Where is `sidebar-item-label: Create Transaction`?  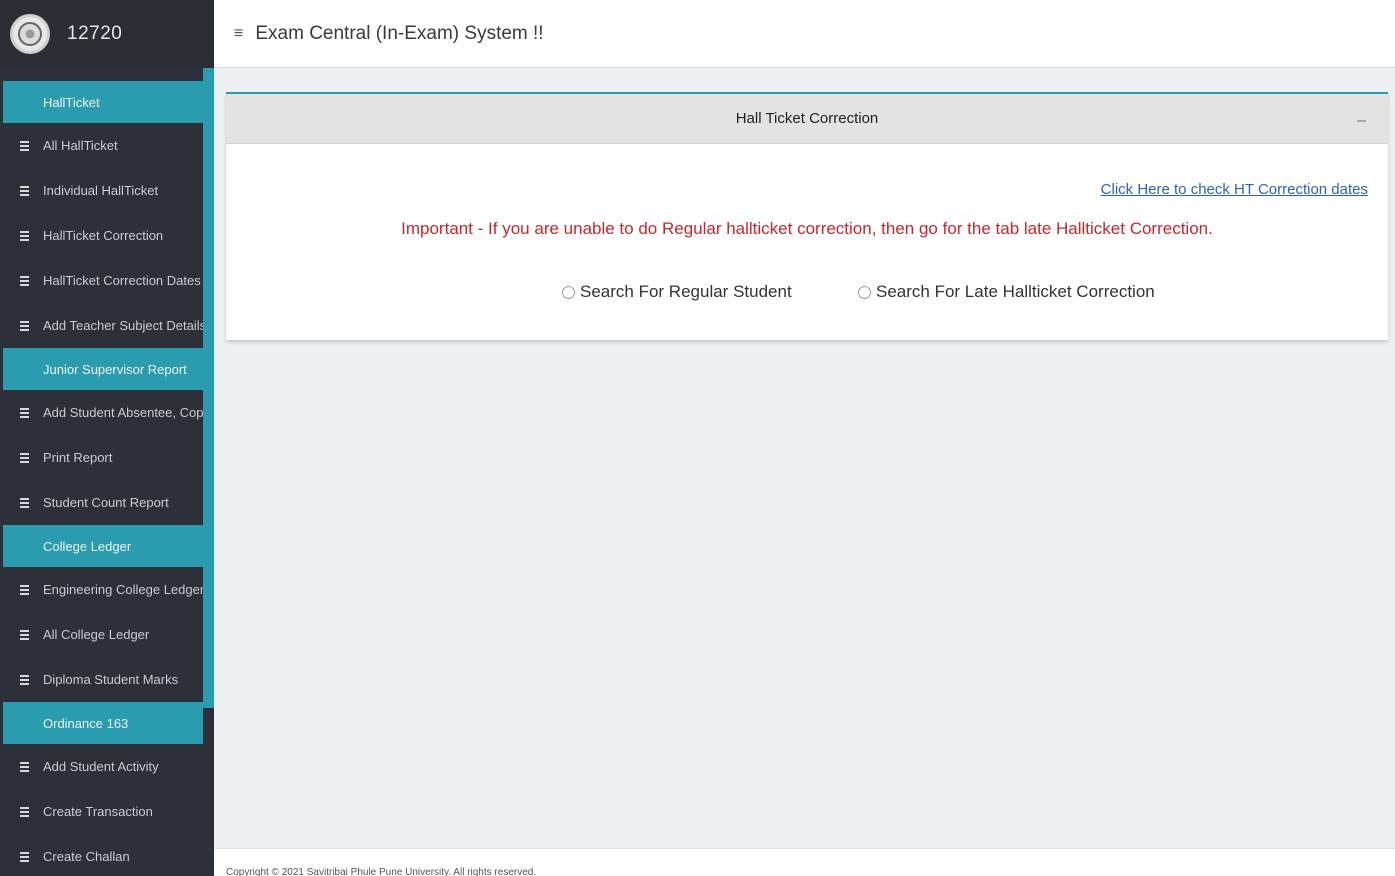 sidebar-item-label: Create Transaction is located at coordinates (98, 811).